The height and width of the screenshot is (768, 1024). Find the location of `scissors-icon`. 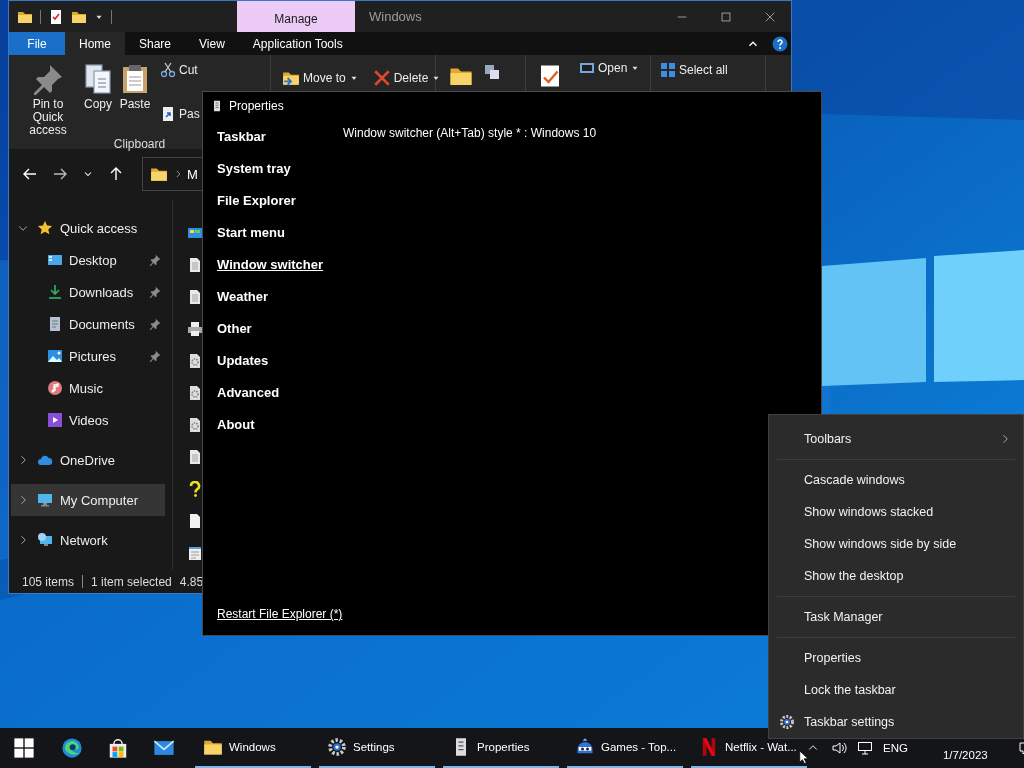

scissors-icon is located at coordinates (168, 70).